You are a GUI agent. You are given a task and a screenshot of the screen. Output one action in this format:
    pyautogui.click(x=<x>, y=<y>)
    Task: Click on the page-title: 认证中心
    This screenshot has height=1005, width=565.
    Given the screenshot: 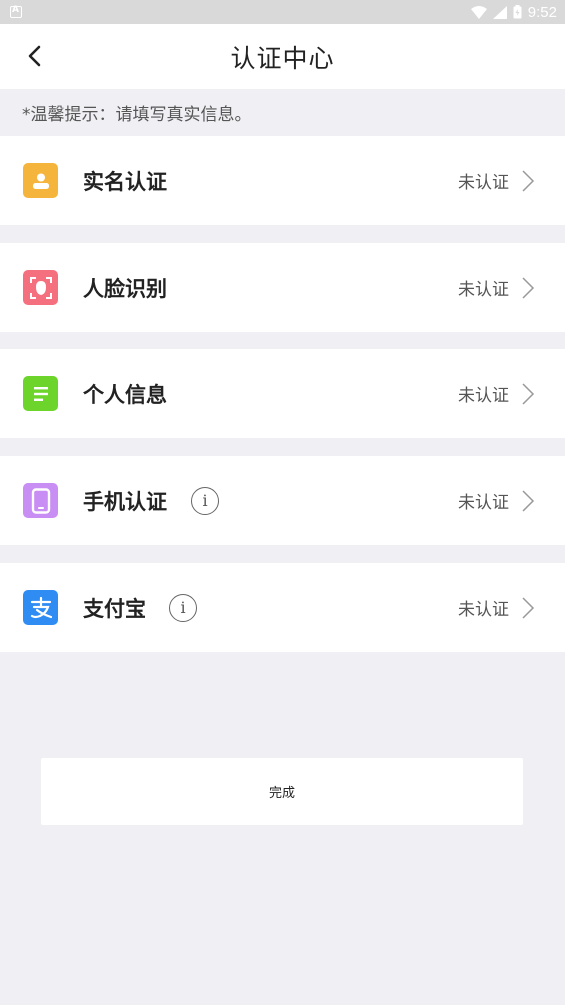 What is the action you would take?
    pyautogui.click(x=282, y=58)
    